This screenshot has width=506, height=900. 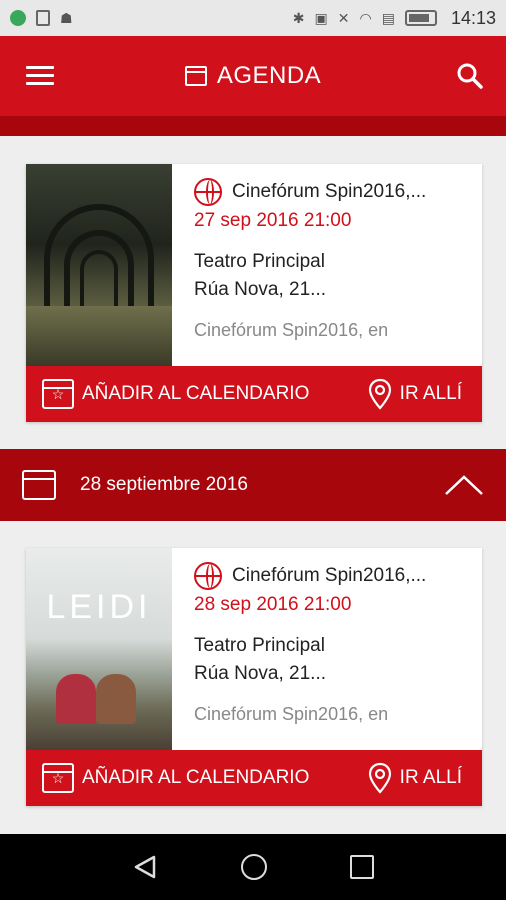 I want to click on sim-icon, so click(x=43, y=18).